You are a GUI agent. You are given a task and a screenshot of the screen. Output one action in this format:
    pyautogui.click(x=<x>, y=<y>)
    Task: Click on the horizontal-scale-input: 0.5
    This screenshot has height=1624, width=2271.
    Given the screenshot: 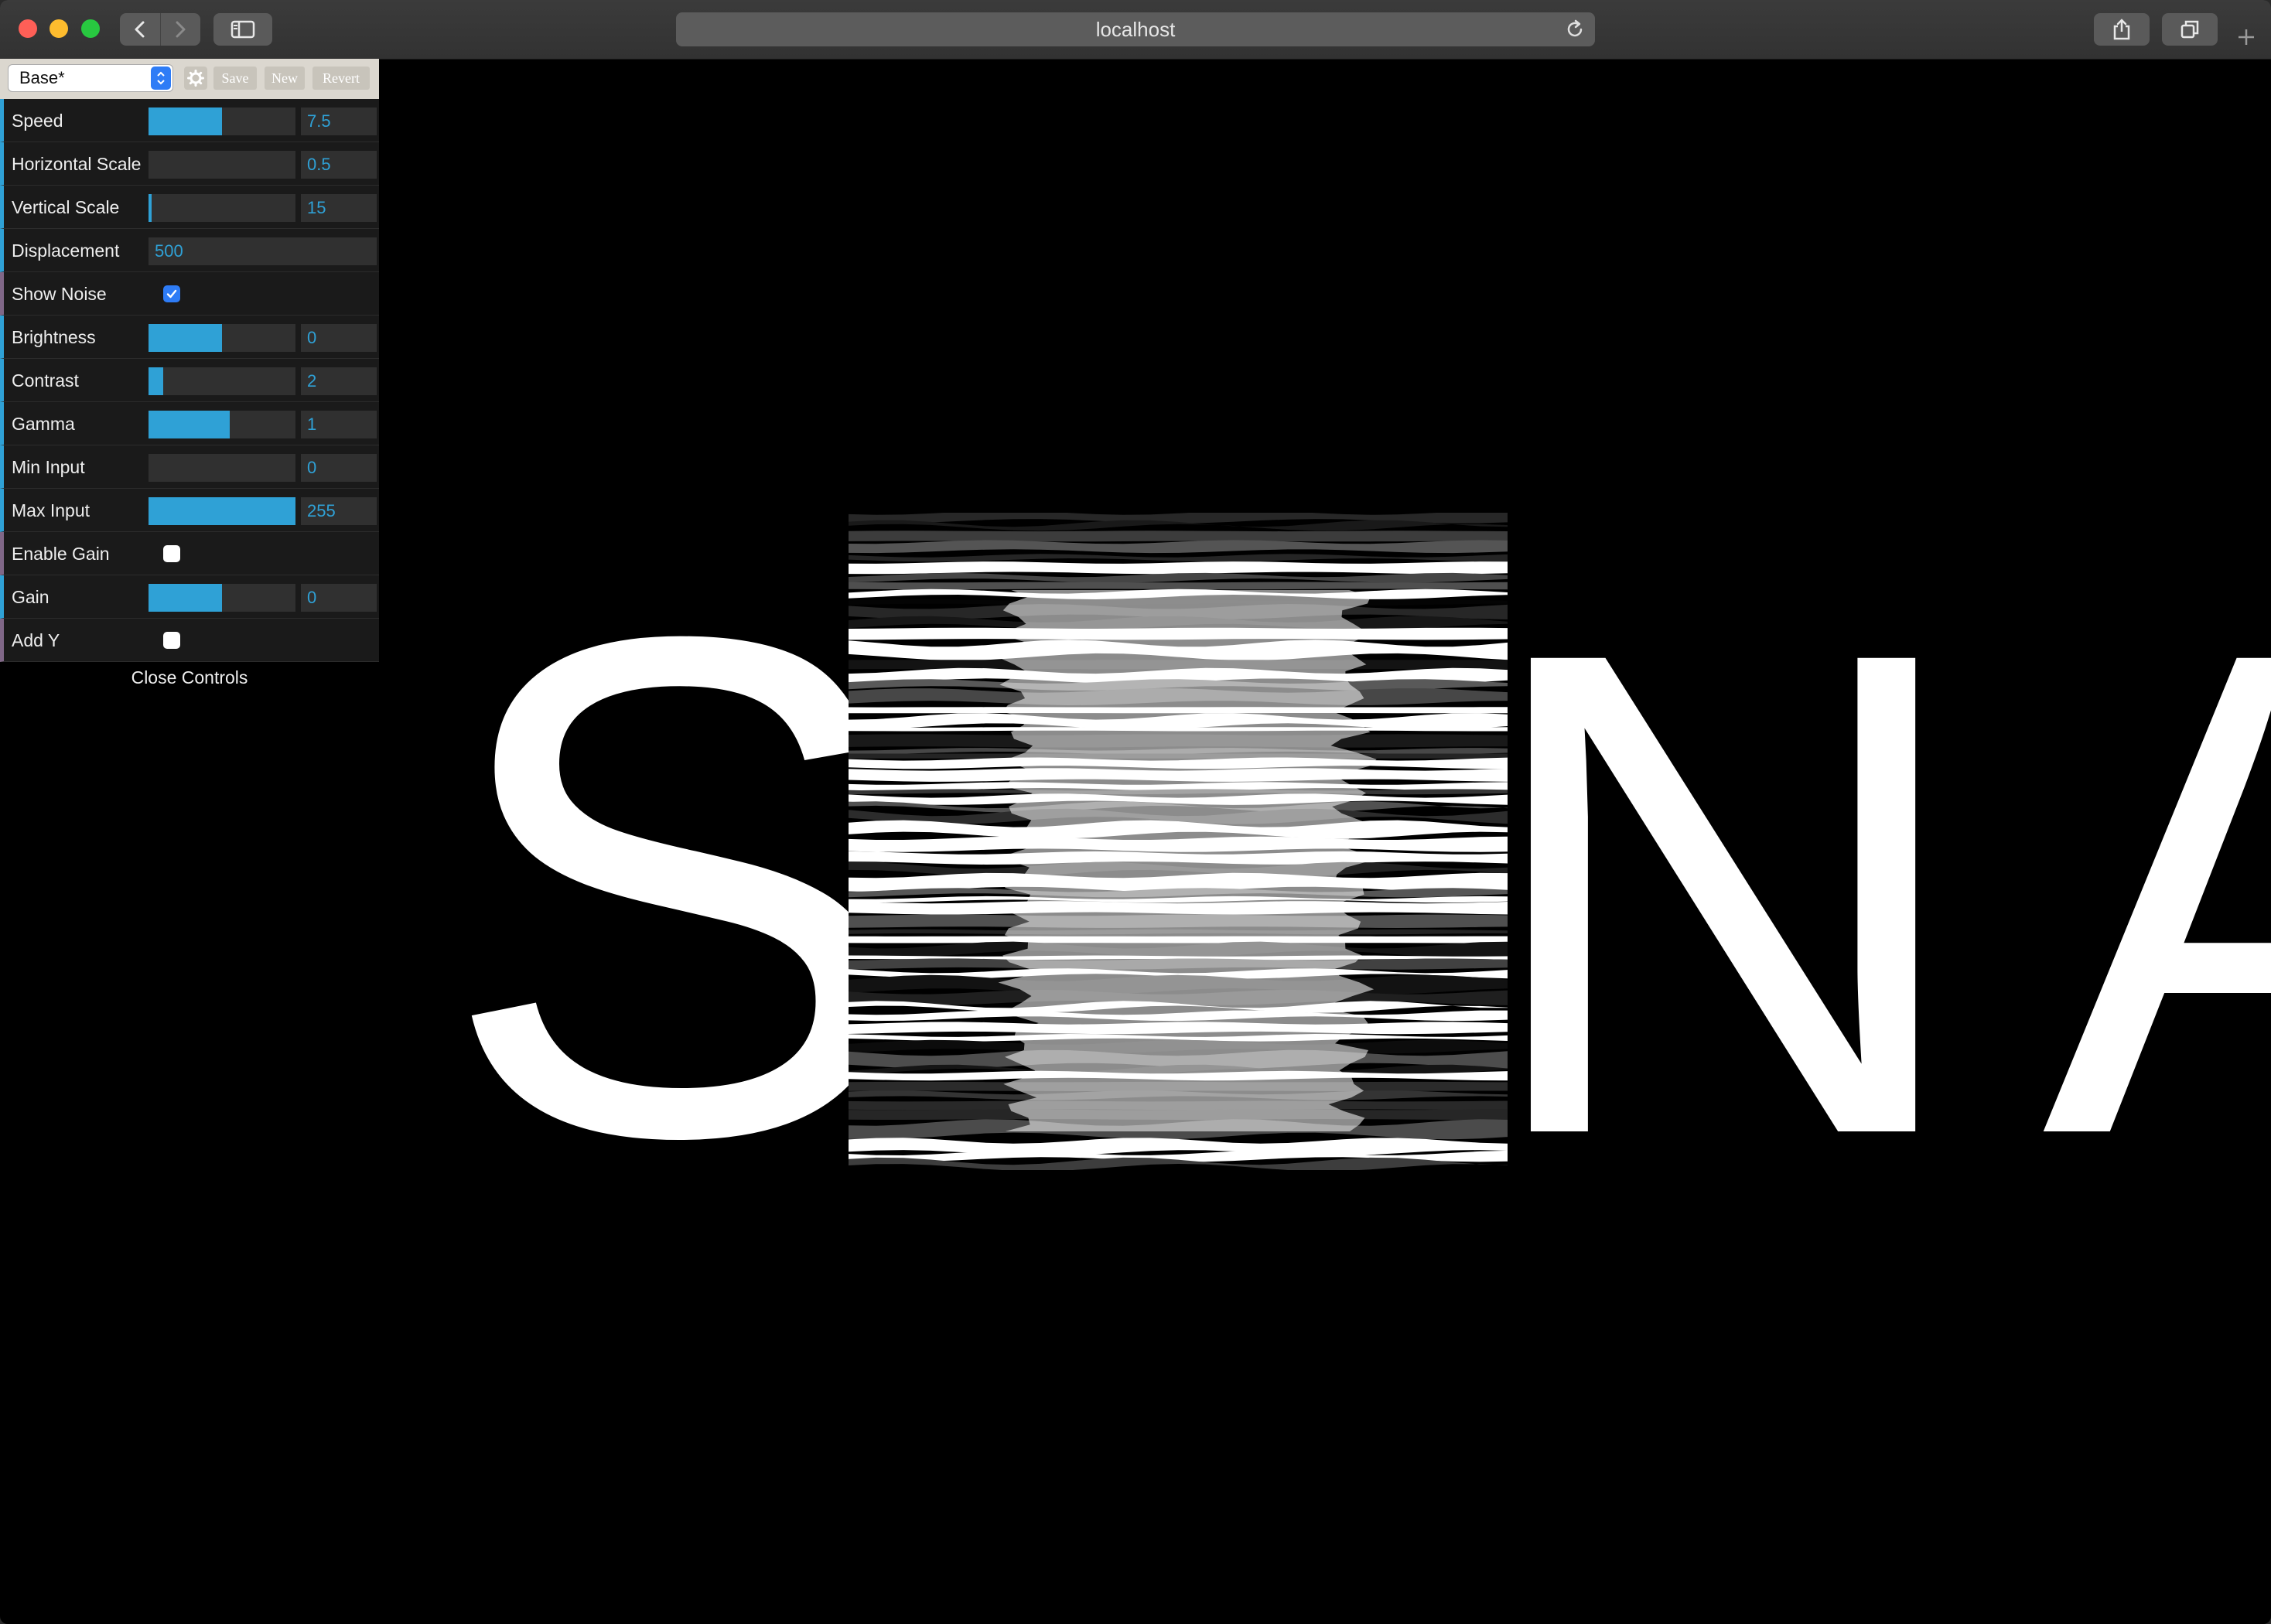 What is the action you would take?
    pyautogui.click(x=339, y=165)
    